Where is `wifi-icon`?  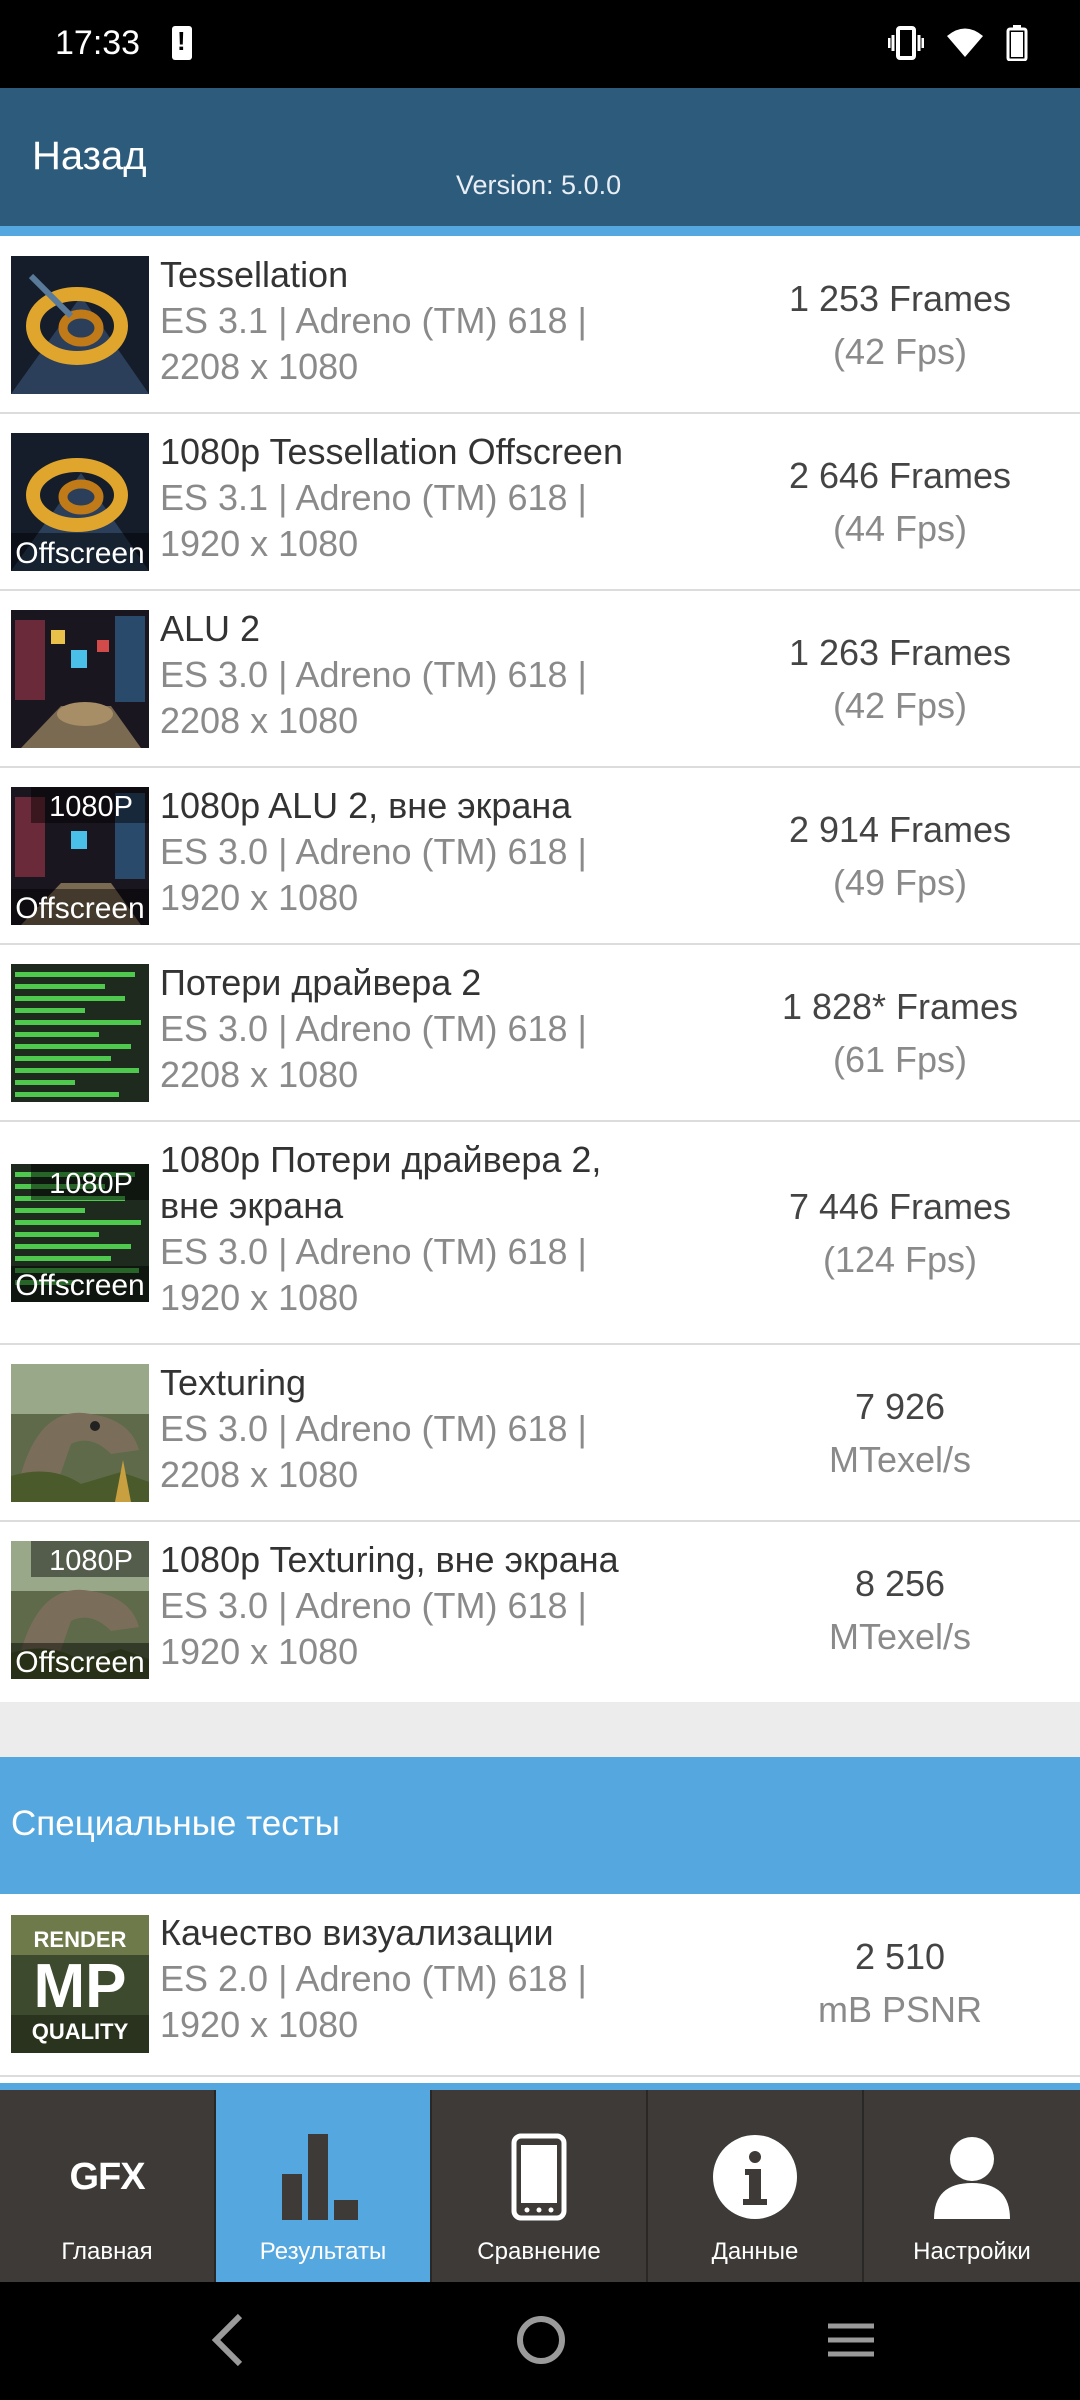
wifi-icon is located at coordinates (965, 42).